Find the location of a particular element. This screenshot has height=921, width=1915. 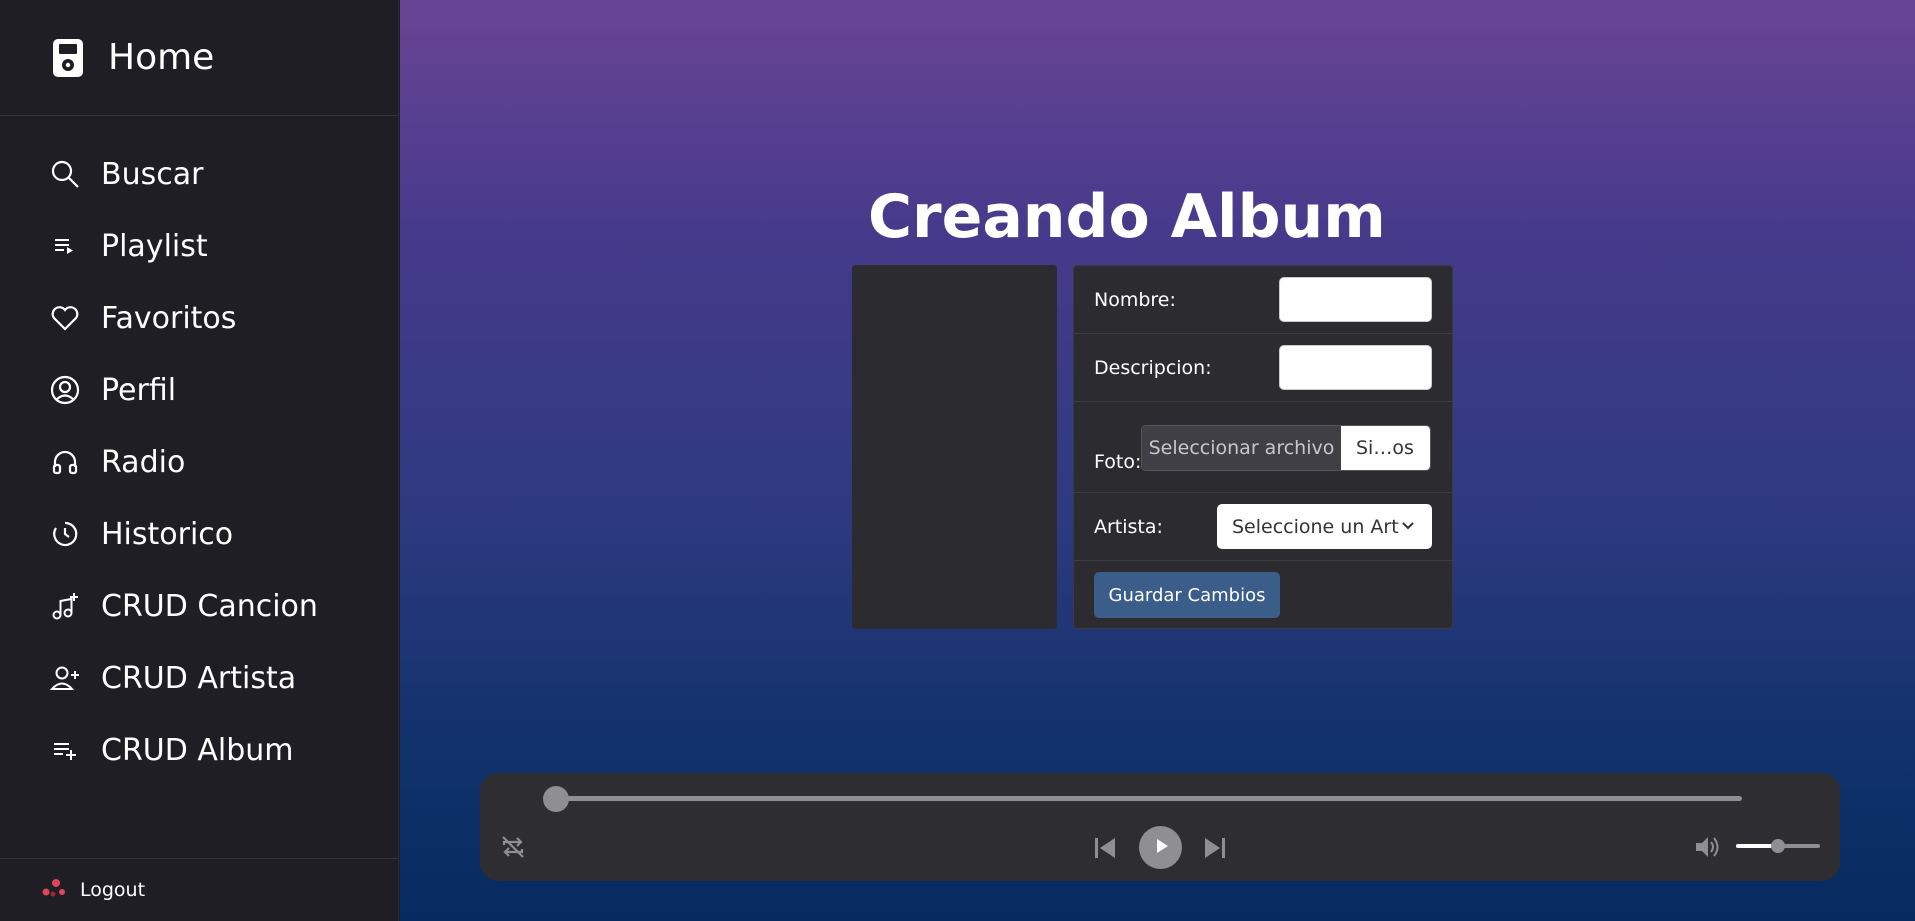

skip-previous-icon is located at coordinates (1105, 848).